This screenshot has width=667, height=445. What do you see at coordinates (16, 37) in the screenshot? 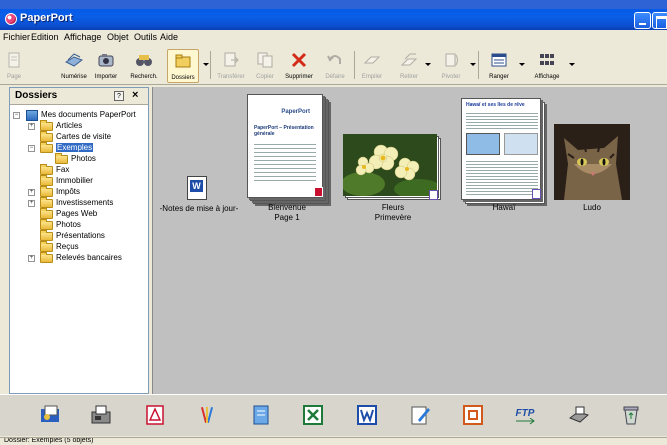
I see `menu-fichier: Fichier` at bounding box center [16, 37].